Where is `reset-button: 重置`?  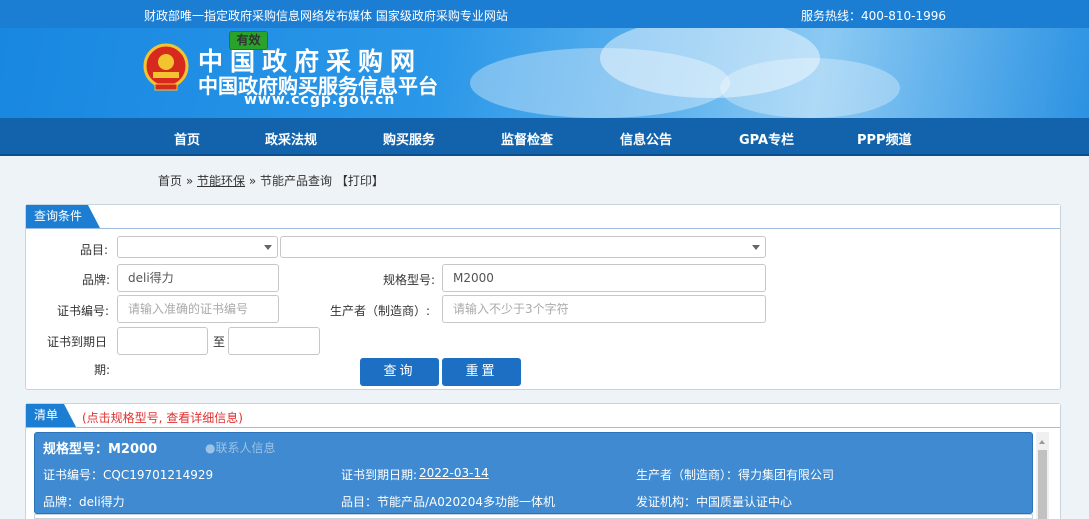
reset-button: 重置 is located at coordinates (481, 372).